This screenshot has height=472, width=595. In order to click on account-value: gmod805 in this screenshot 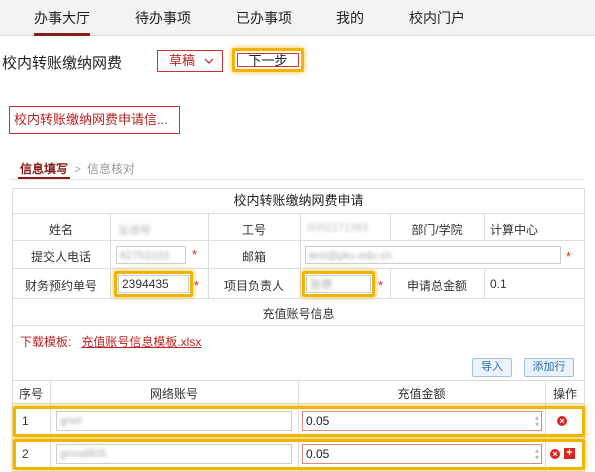, I will do `click(83, 454)`.